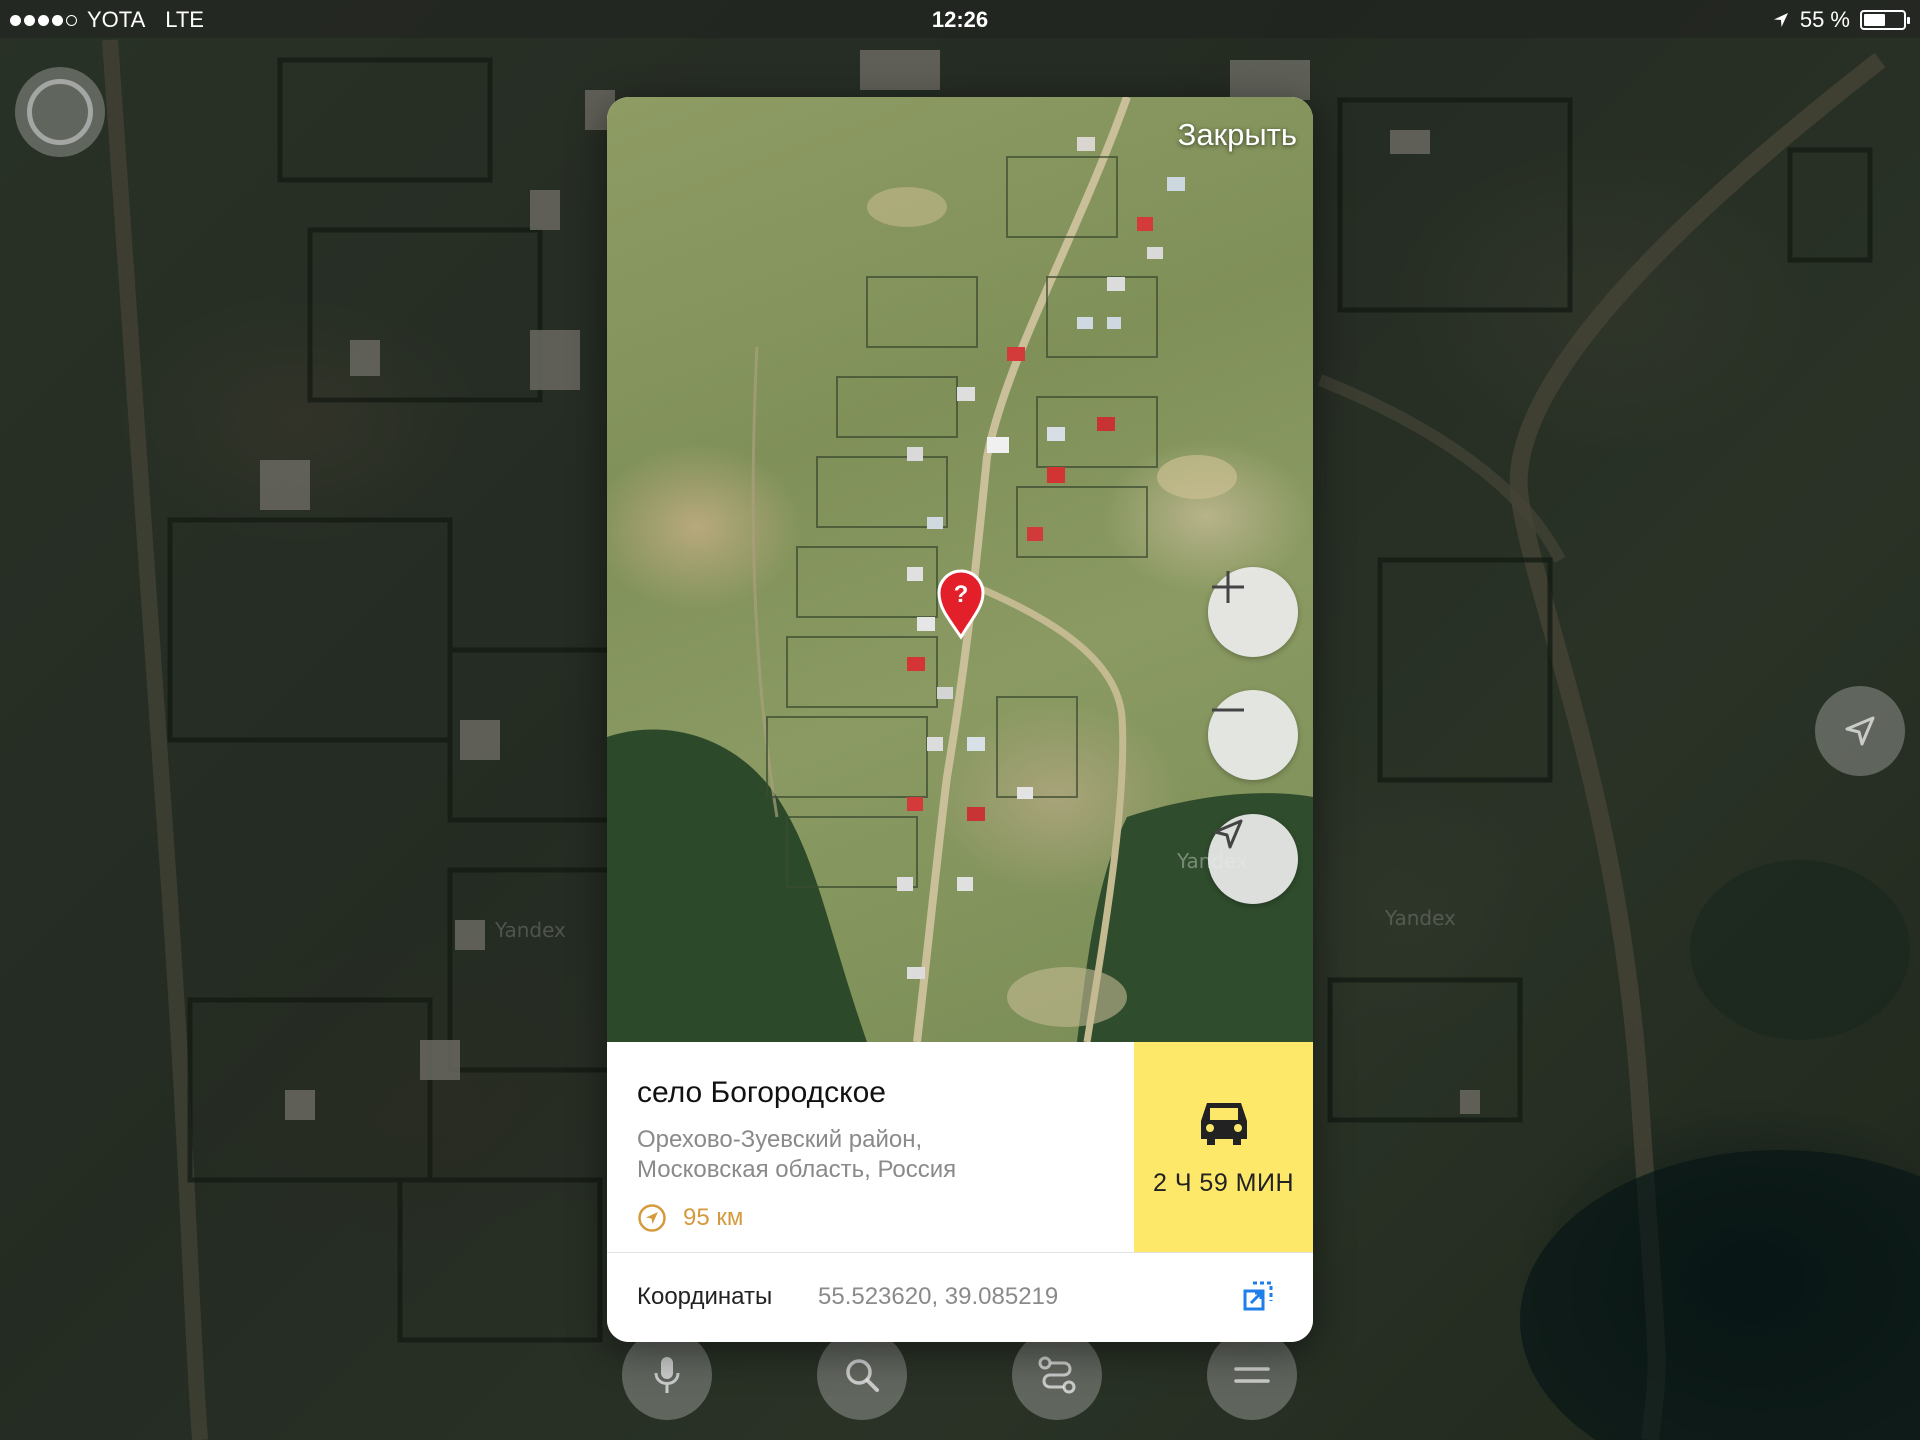  What do you see at coordinates (1228, 587) in the screenshot?
I see `plus-icon` at bounding box center [1228, 587].